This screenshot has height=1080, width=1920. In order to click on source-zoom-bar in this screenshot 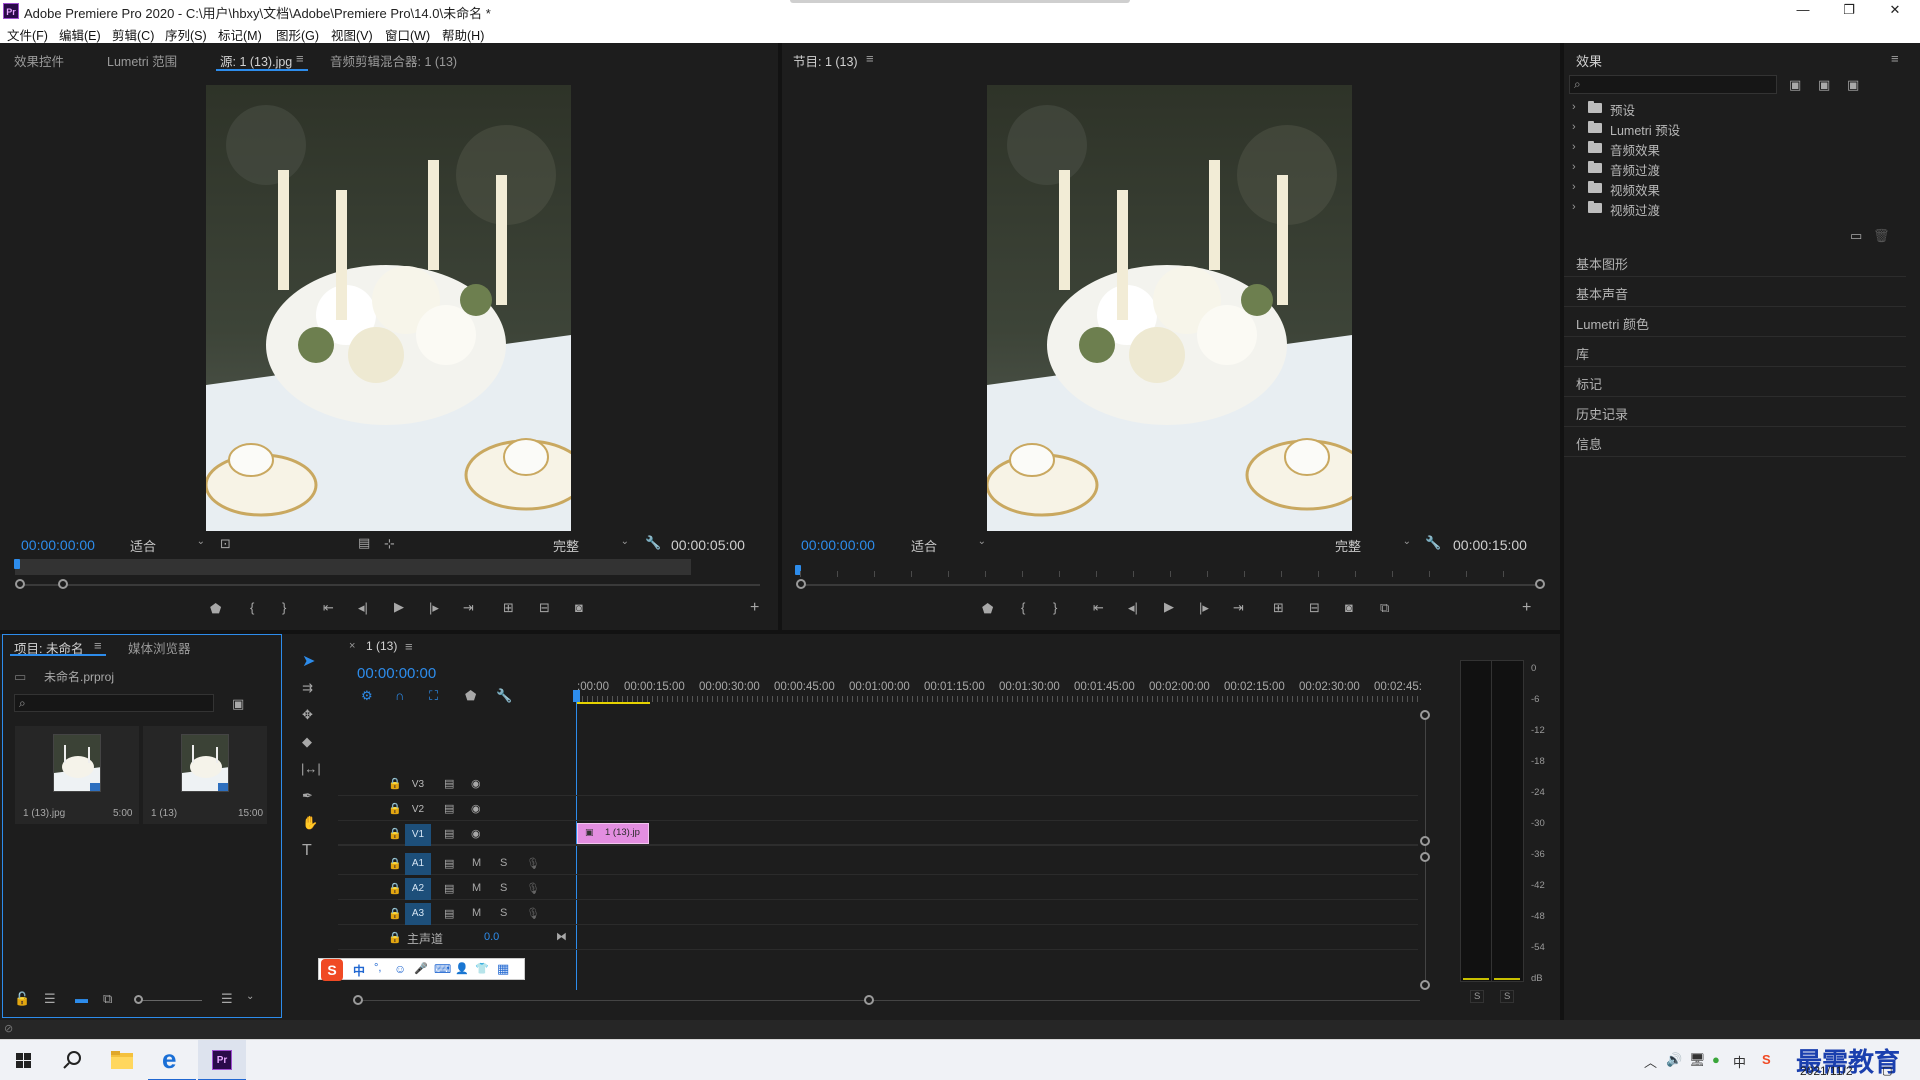, I will do `click(390, 585)`.